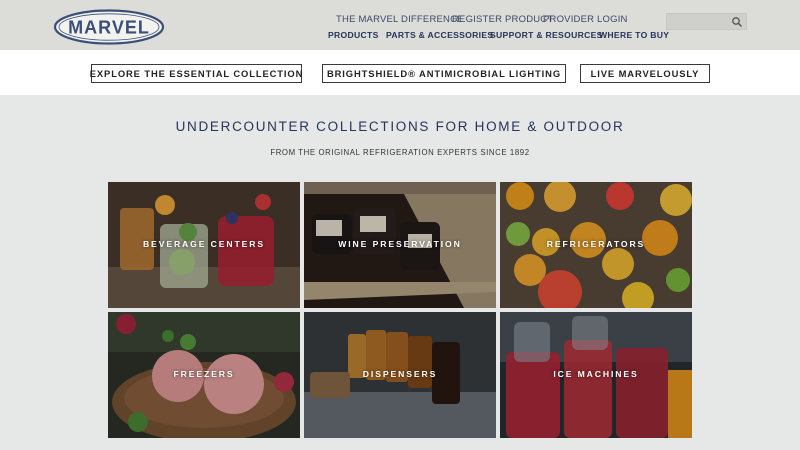 This screenshot has width=800, height=450. I want to click on tile-label: DISPENSERS, so click(400, 374).